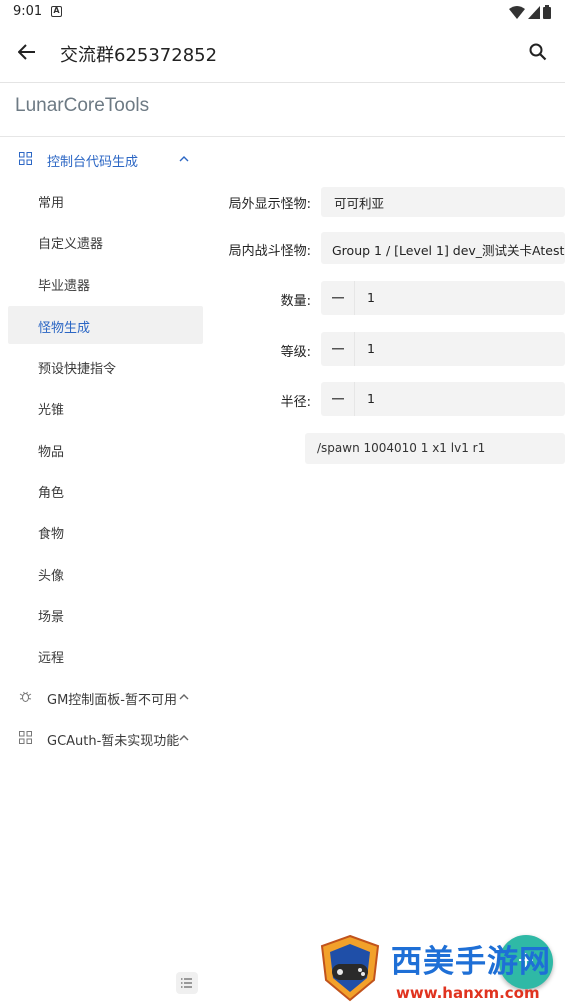  I want to click on battery-icon, so click(547, 12).